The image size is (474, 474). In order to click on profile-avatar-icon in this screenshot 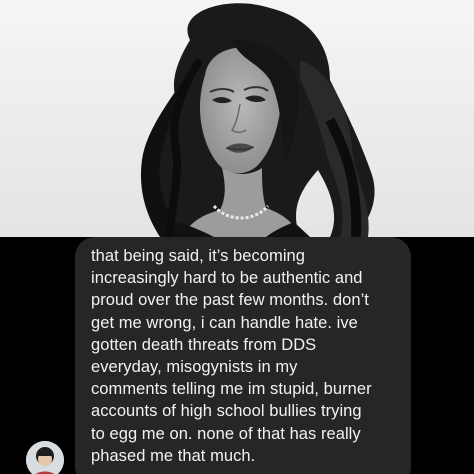, I will do `click(45, 457)`.